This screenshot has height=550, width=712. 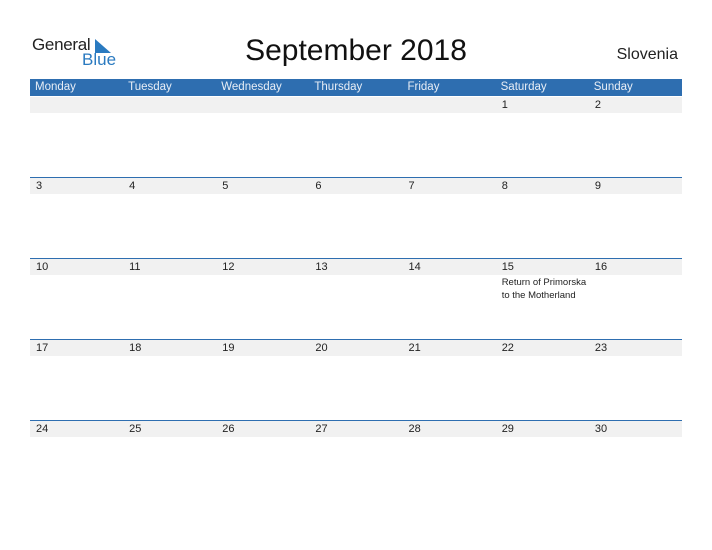 What do you see at coordinates (318, 186) in the screenshot?
I see `day-number: 6` at bounding box center [318, 186].